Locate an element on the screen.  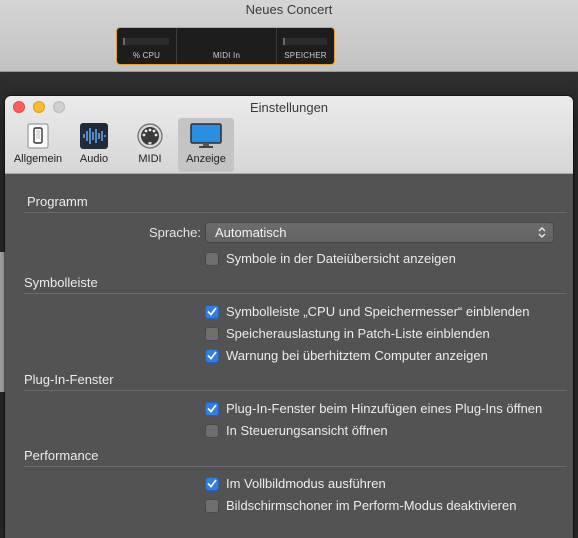
controls-view-checkbox is located at coordinates (212, 430).